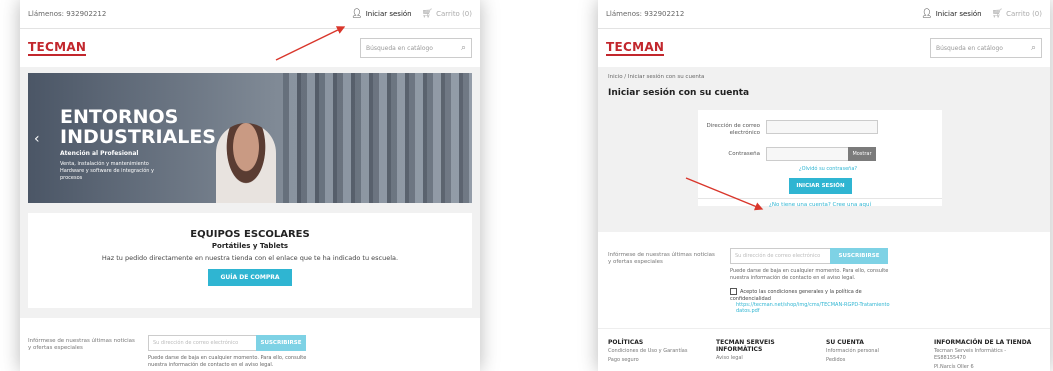 The width and height of the screenshot is (1053, 371). Describe the element at coordinates (828, 169) in the screenshot. I see `forgot-password-link: ¿Olvidó su contraseña?` at that location.